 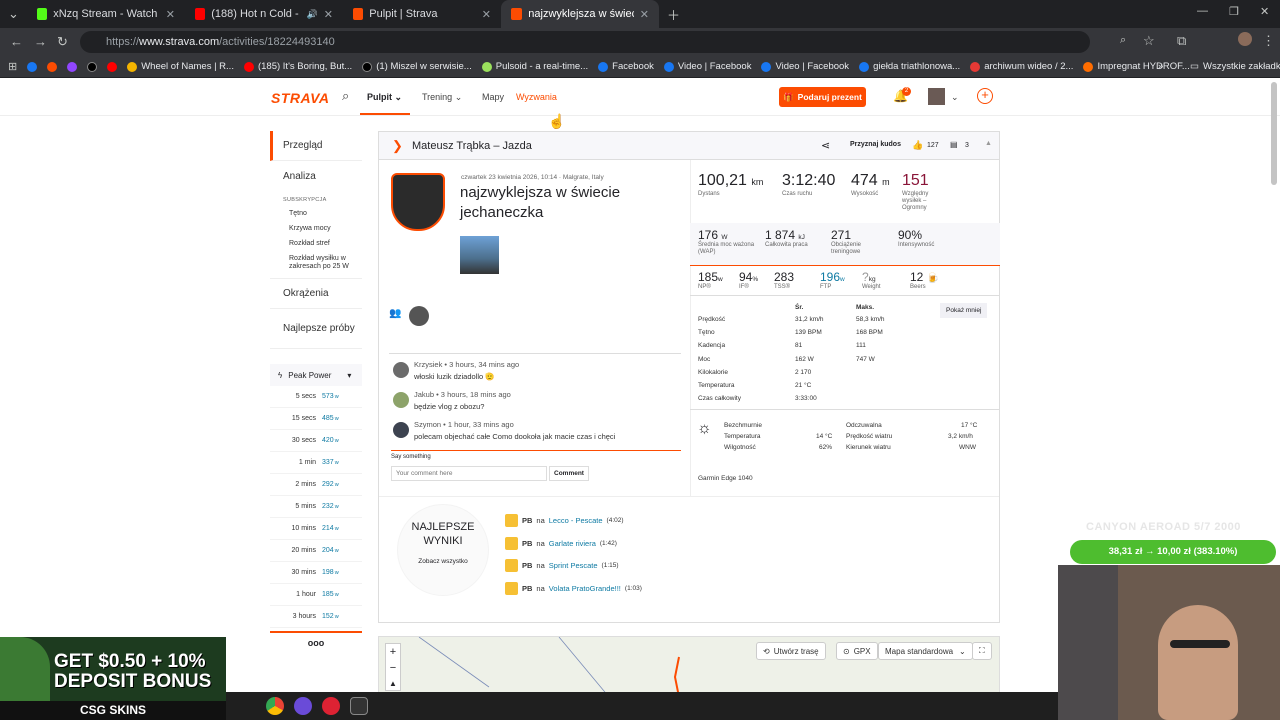 What do you see at coordinates (825, 145) in the screenshot?
I see `share-icon: ⋖` at bounding box center [825, 145].